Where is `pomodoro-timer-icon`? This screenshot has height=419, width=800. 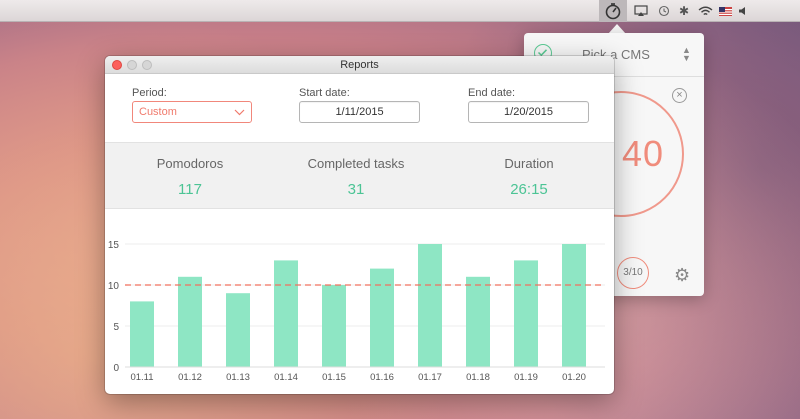 pomodoro-timer-icon is located at coordinates (613, 11).